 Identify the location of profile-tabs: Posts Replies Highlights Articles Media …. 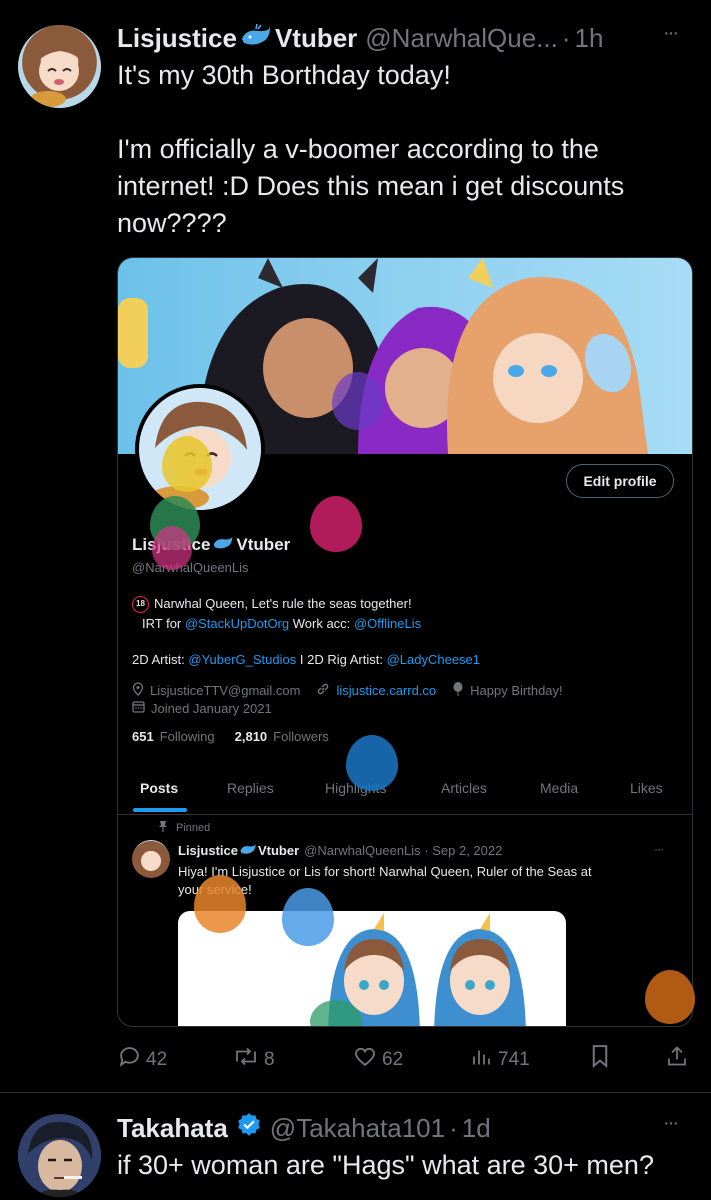
(405, 791).